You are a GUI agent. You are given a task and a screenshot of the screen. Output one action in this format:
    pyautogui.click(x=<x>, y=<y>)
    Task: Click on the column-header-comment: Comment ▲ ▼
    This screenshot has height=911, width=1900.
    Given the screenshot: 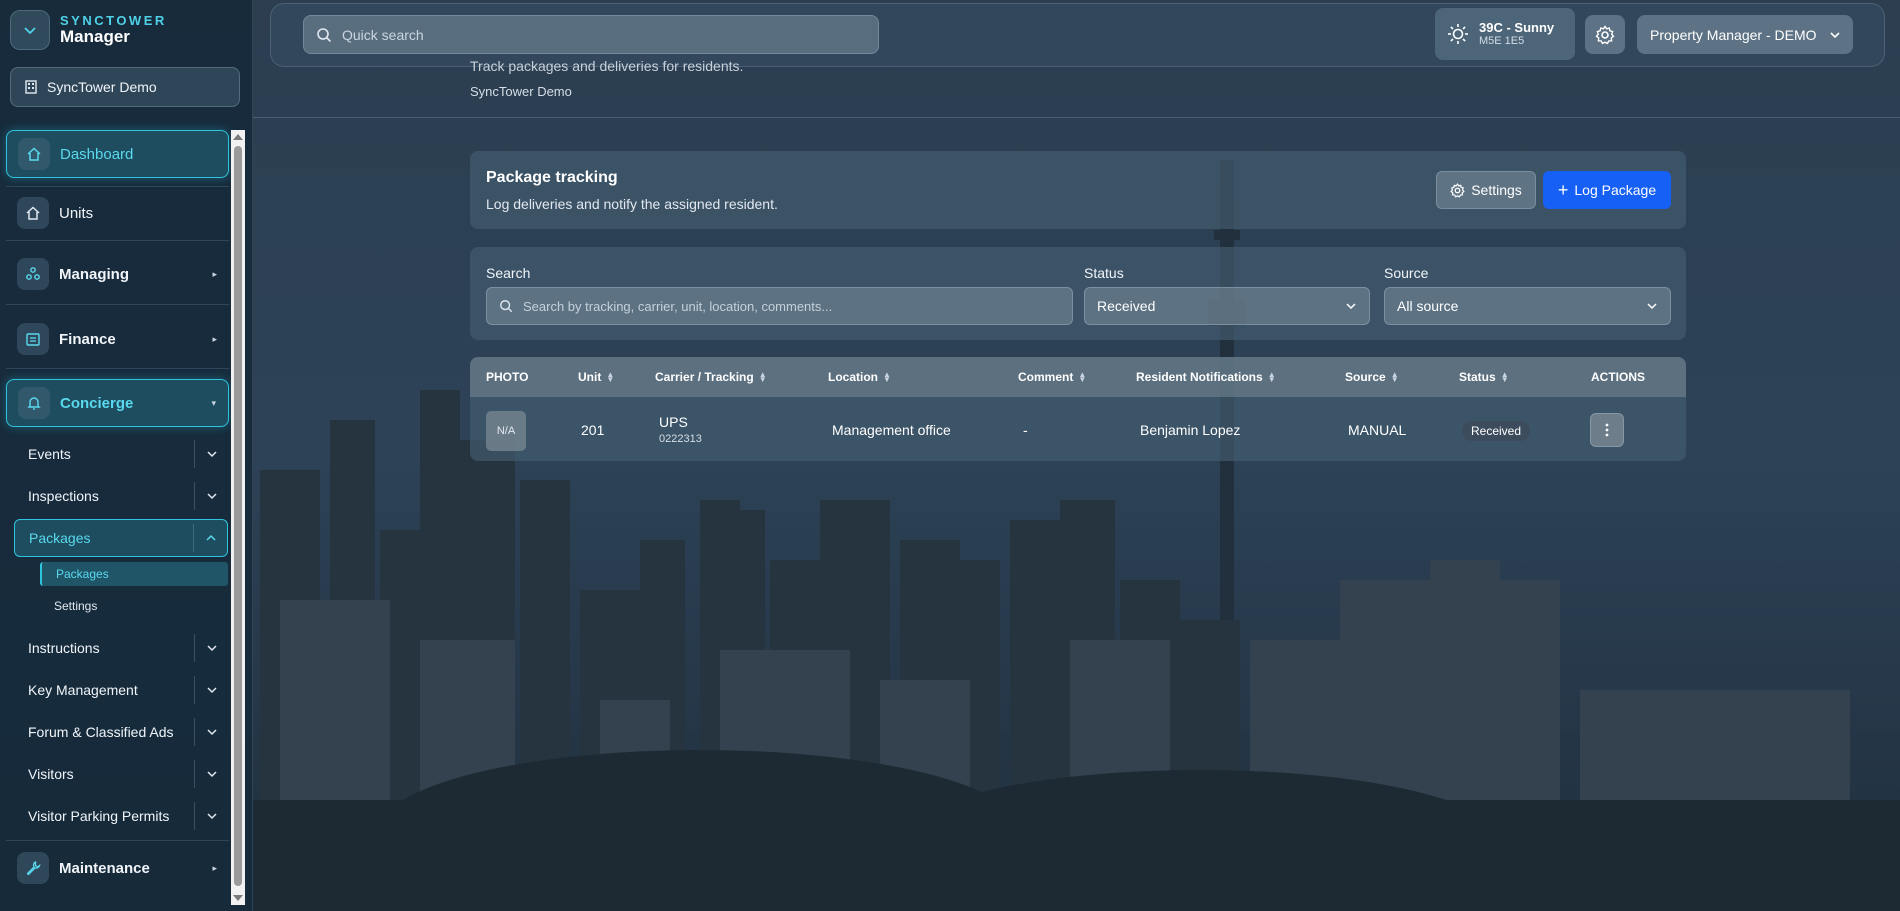 What is the action you would take?
    pyautogui.click(x=1052, y=377)
    